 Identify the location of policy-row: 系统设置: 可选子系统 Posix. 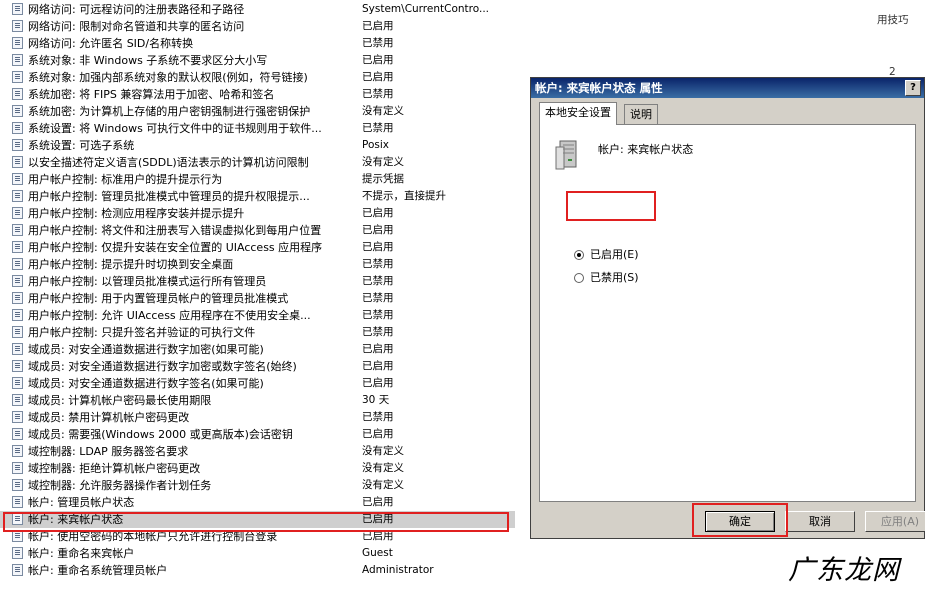
(257, 145).